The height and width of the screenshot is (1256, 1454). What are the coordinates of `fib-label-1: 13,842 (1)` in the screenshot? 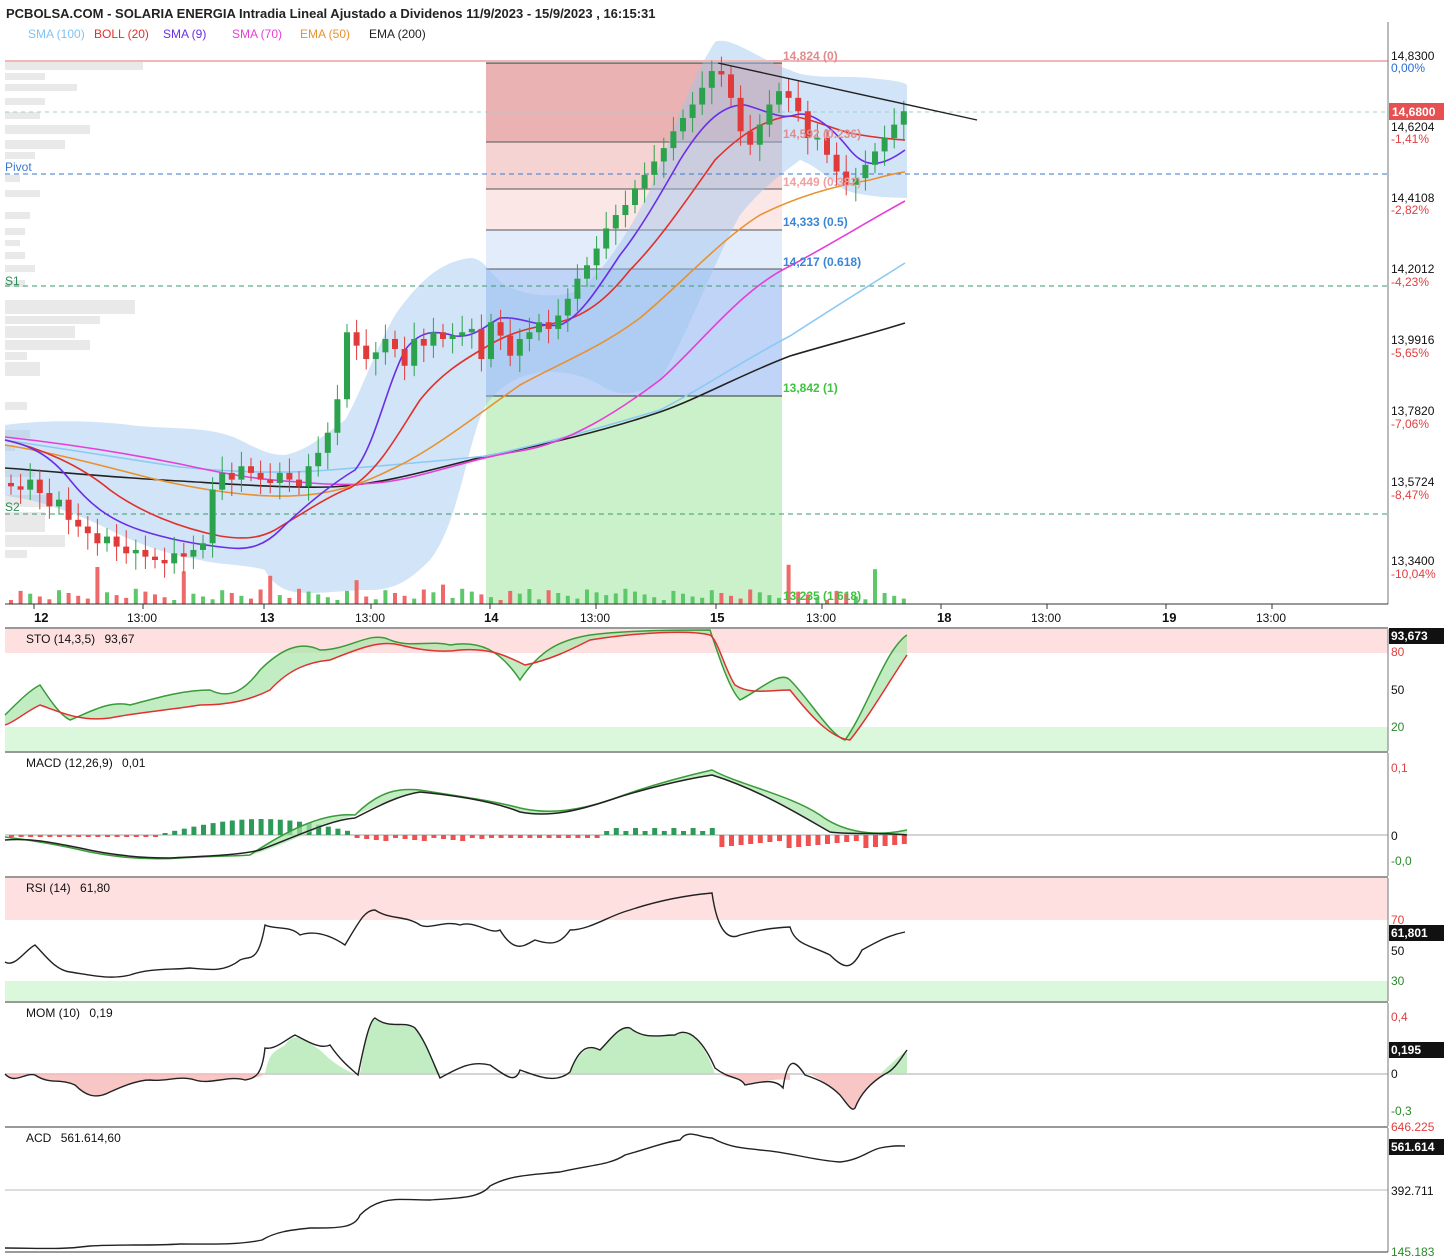 It's located at (810, 388).